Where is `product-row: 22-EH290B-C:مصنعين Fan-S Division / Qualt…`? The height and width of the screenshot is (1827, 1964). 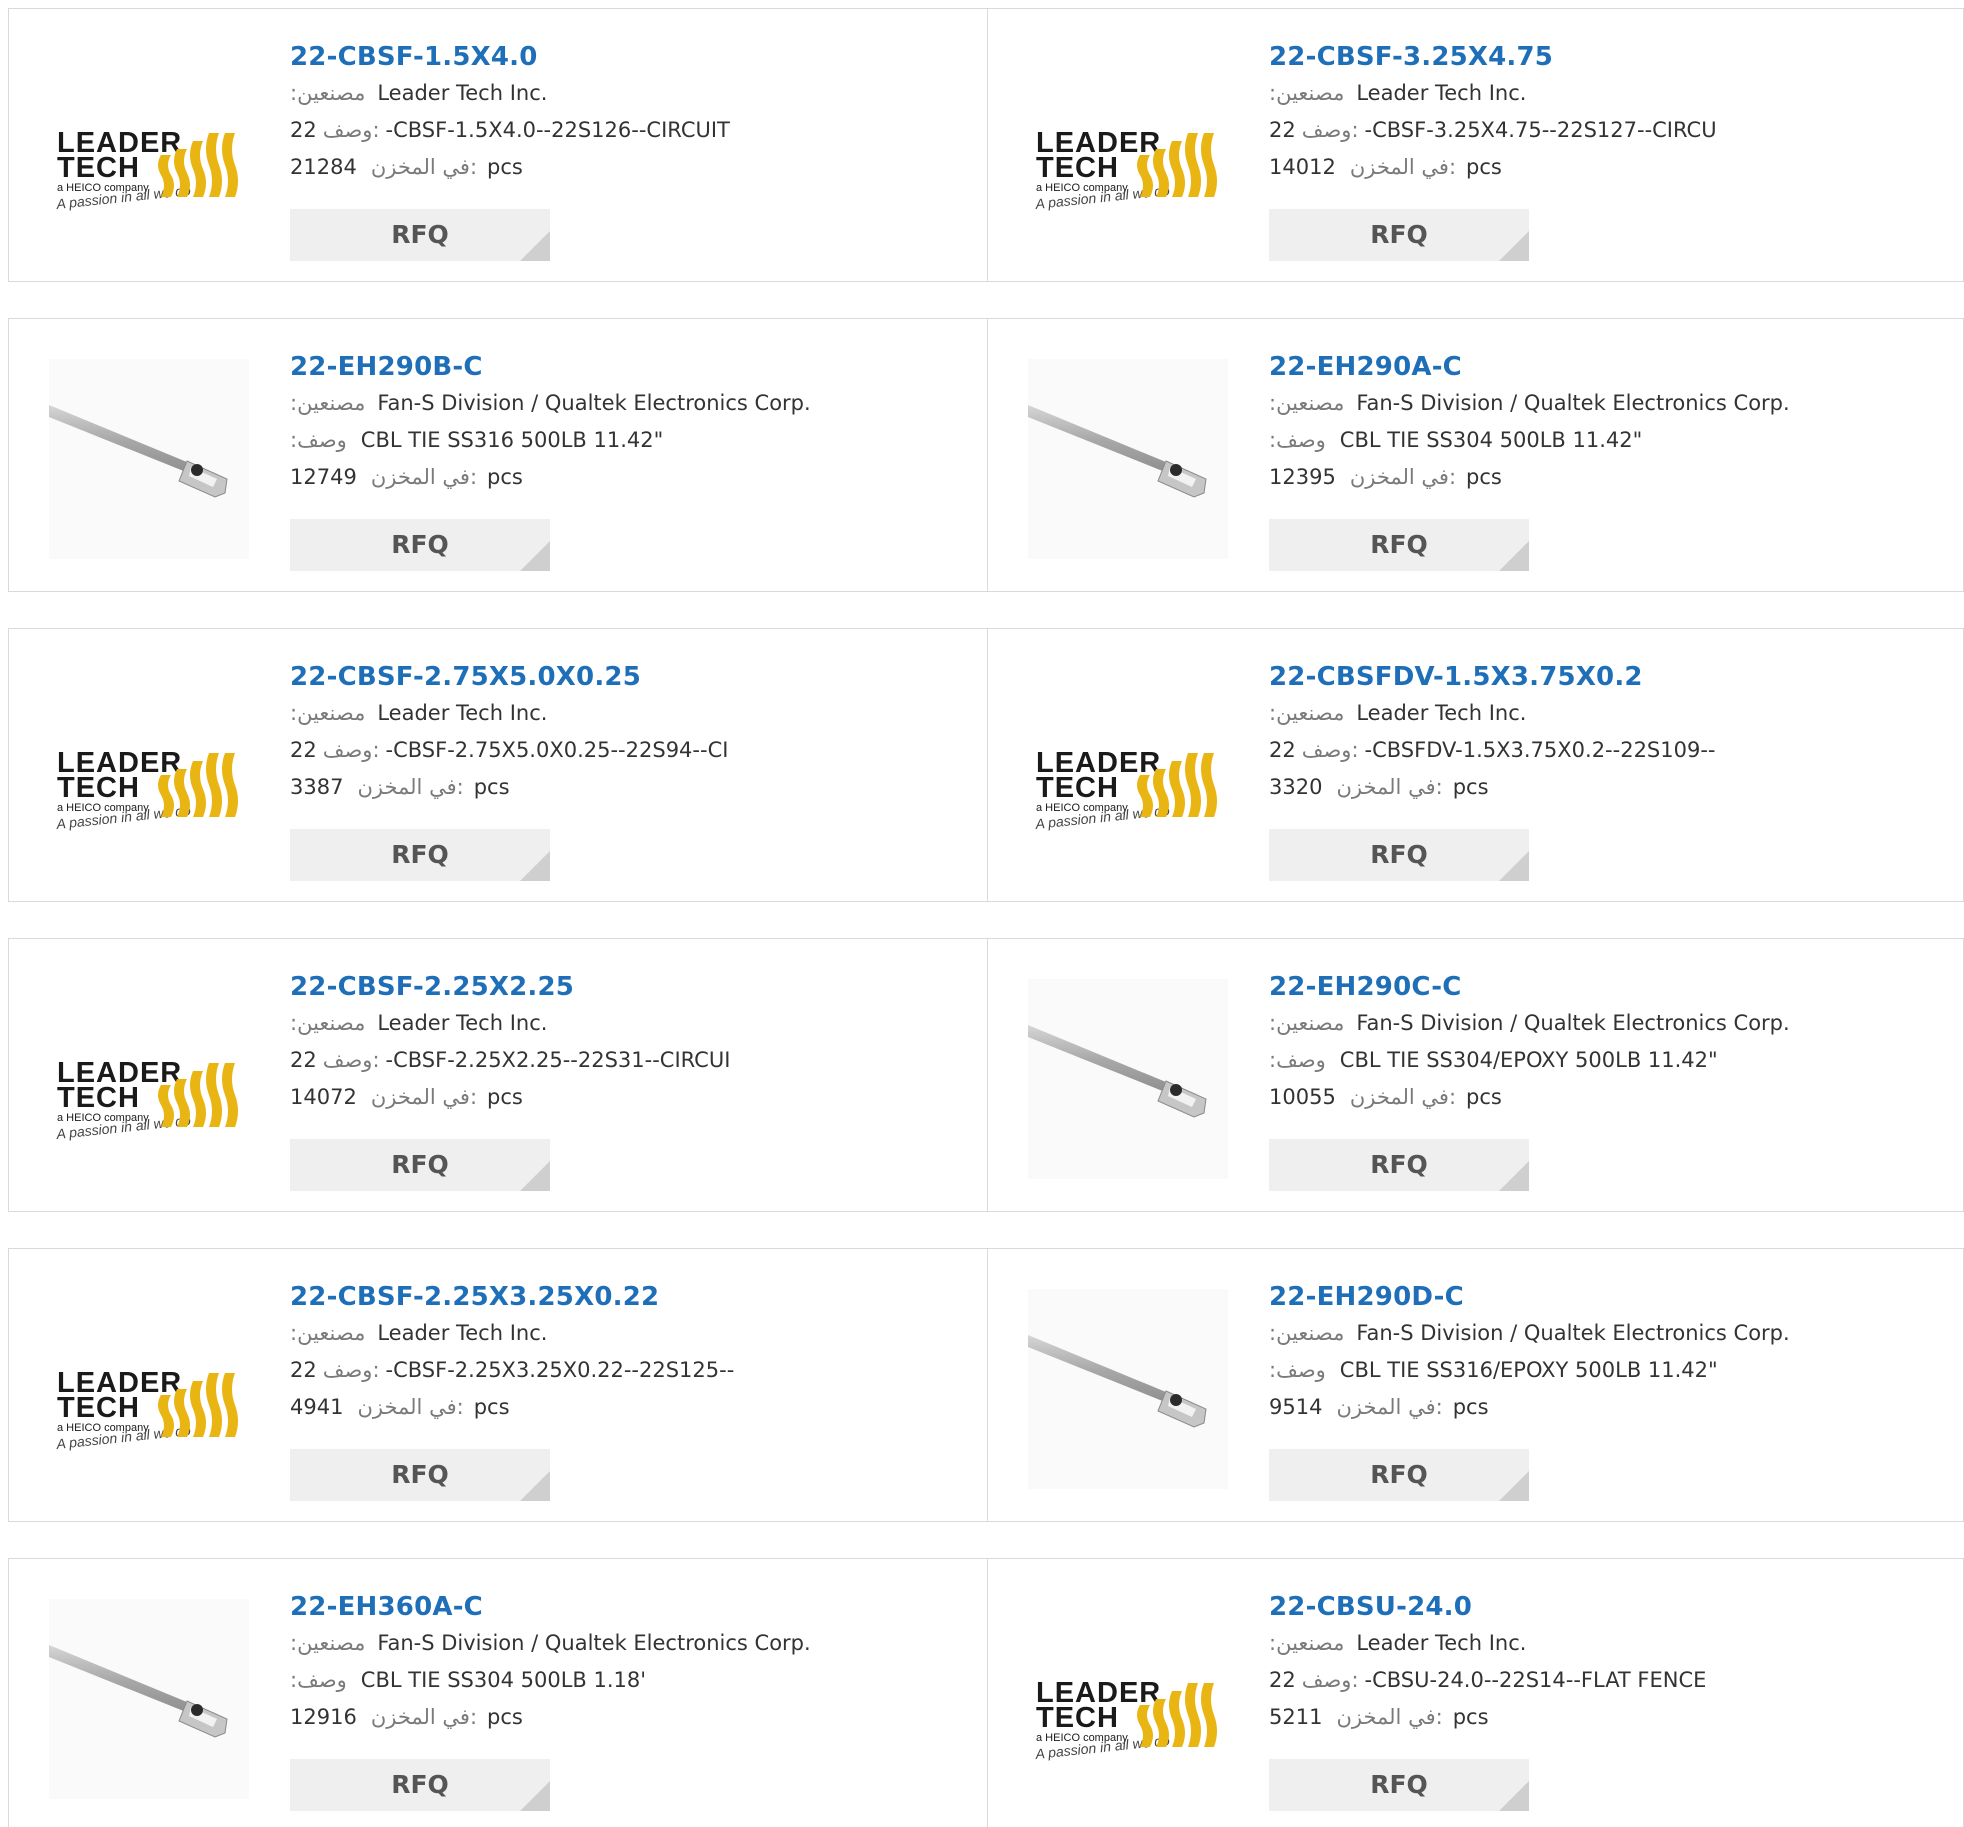
product-row: 22-EH290B-C:مصنعين Fan-S Division / Qualt… is located at coordinates (986, 455).